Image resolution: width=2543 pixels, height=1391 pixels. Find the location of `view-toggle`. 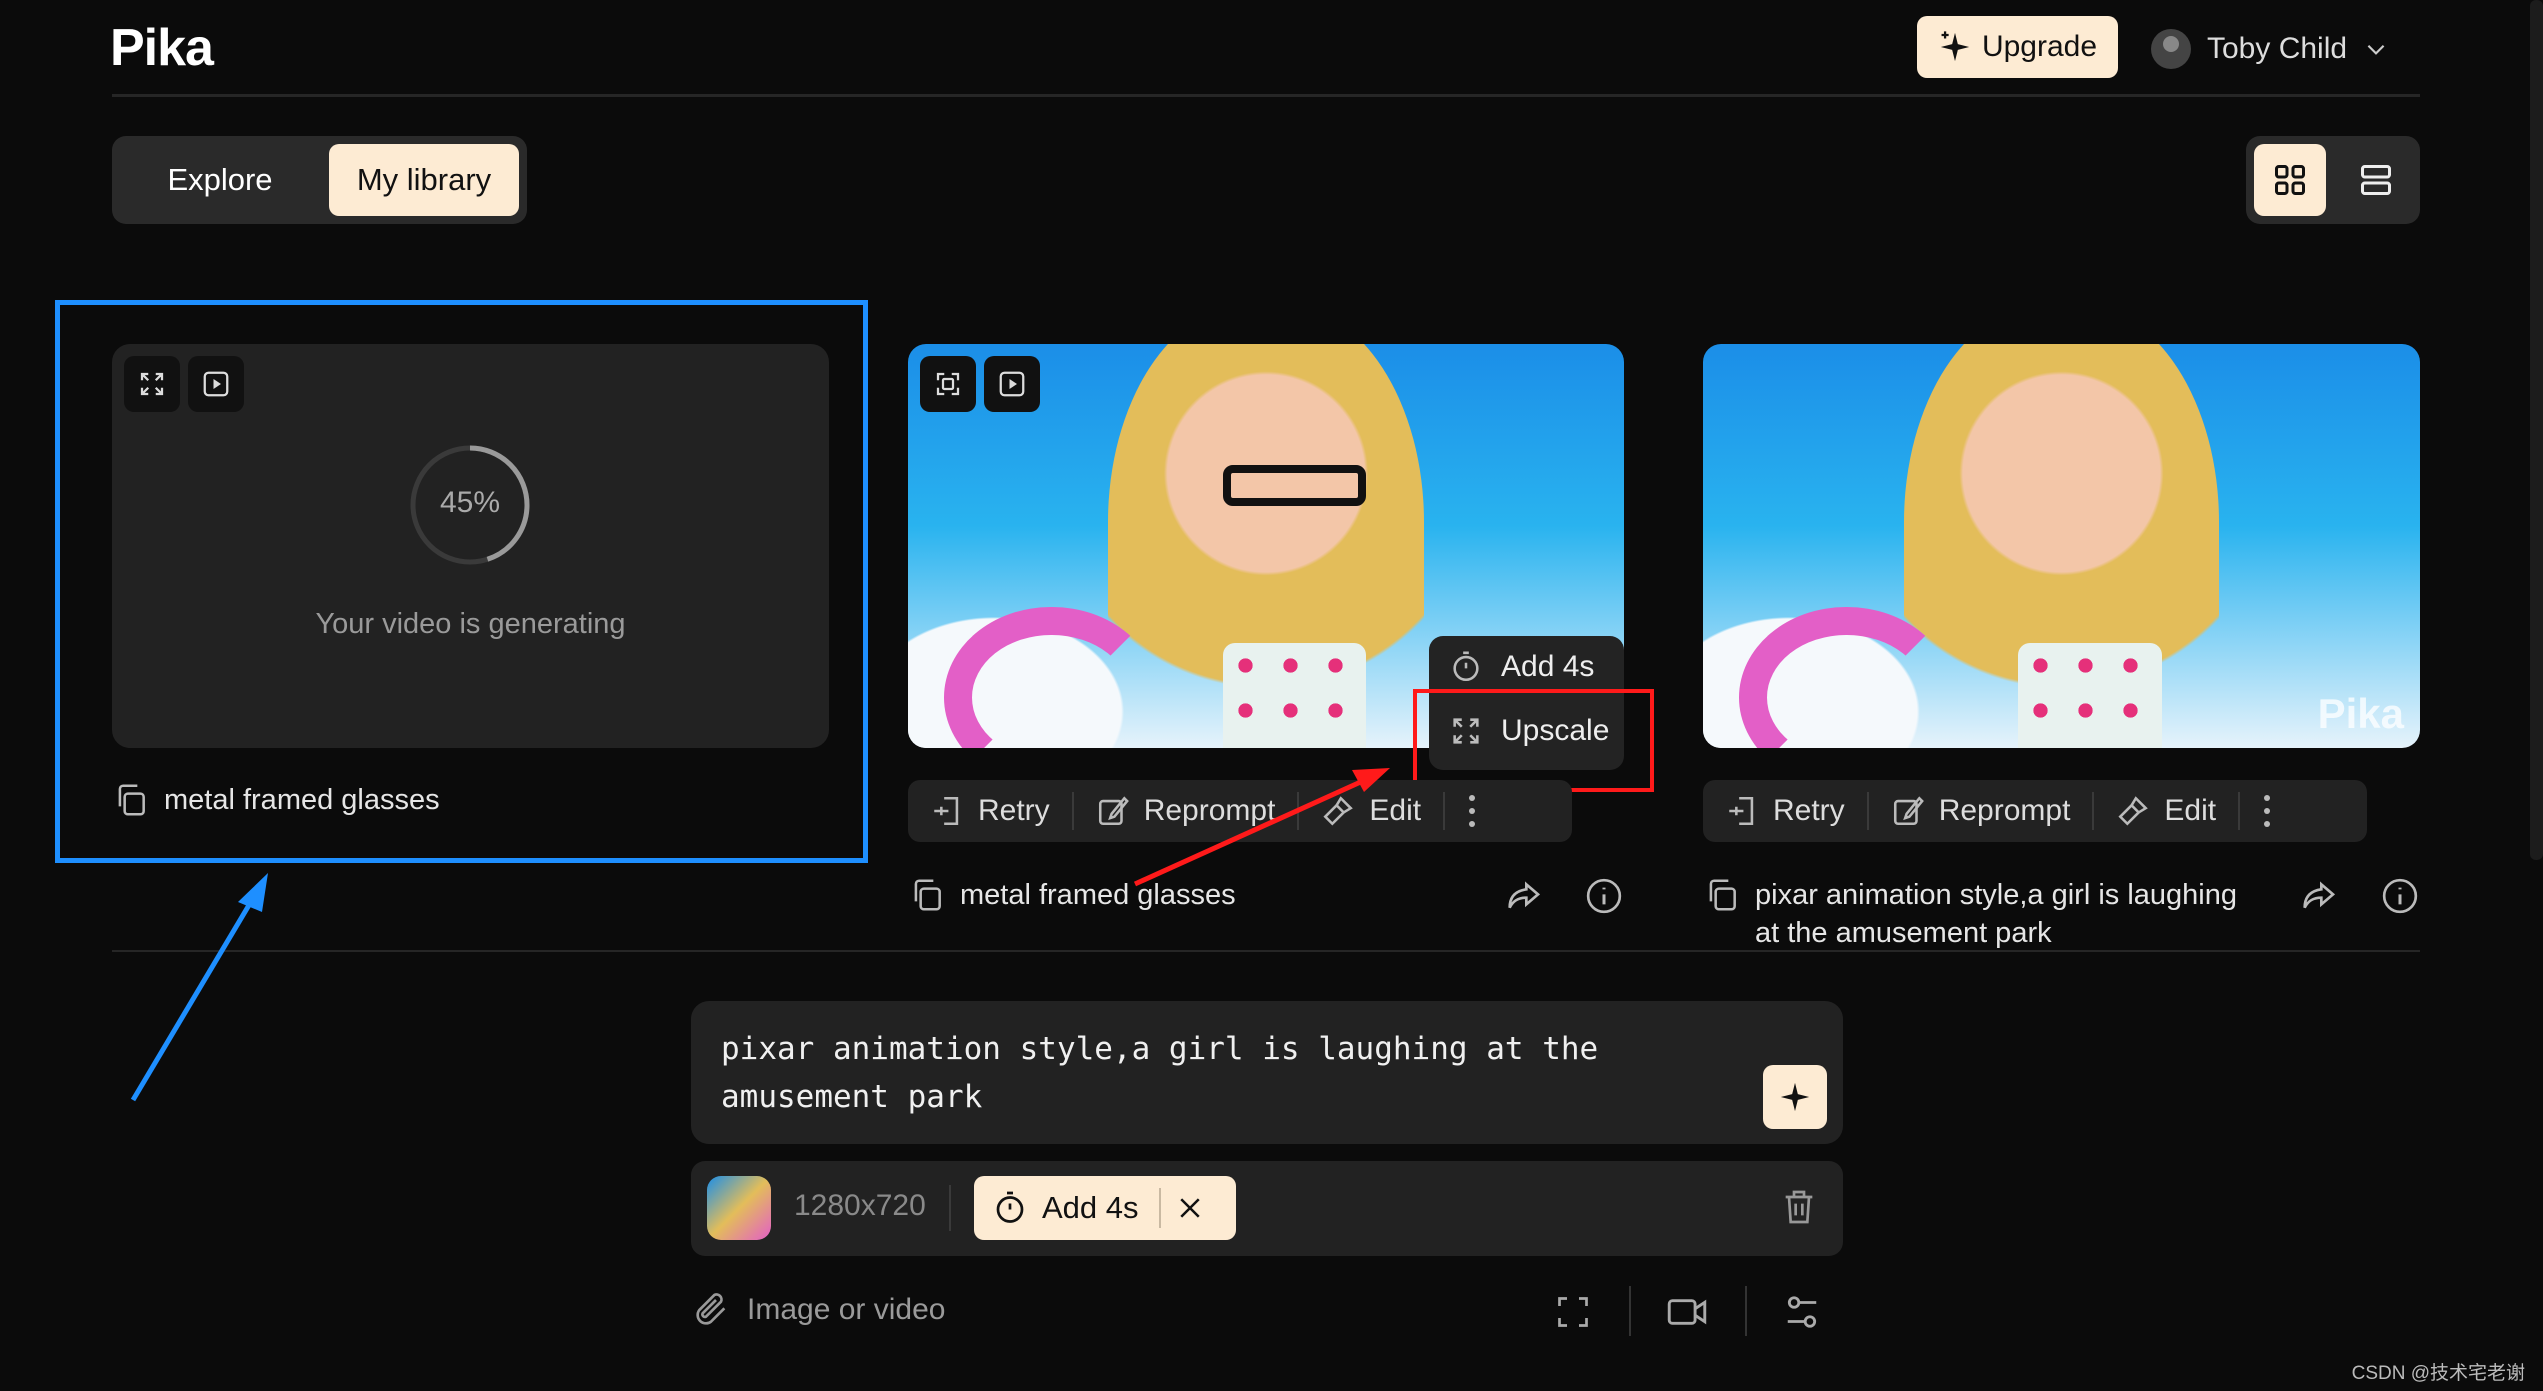

view-toggle is located at coordinates (2333, 180).